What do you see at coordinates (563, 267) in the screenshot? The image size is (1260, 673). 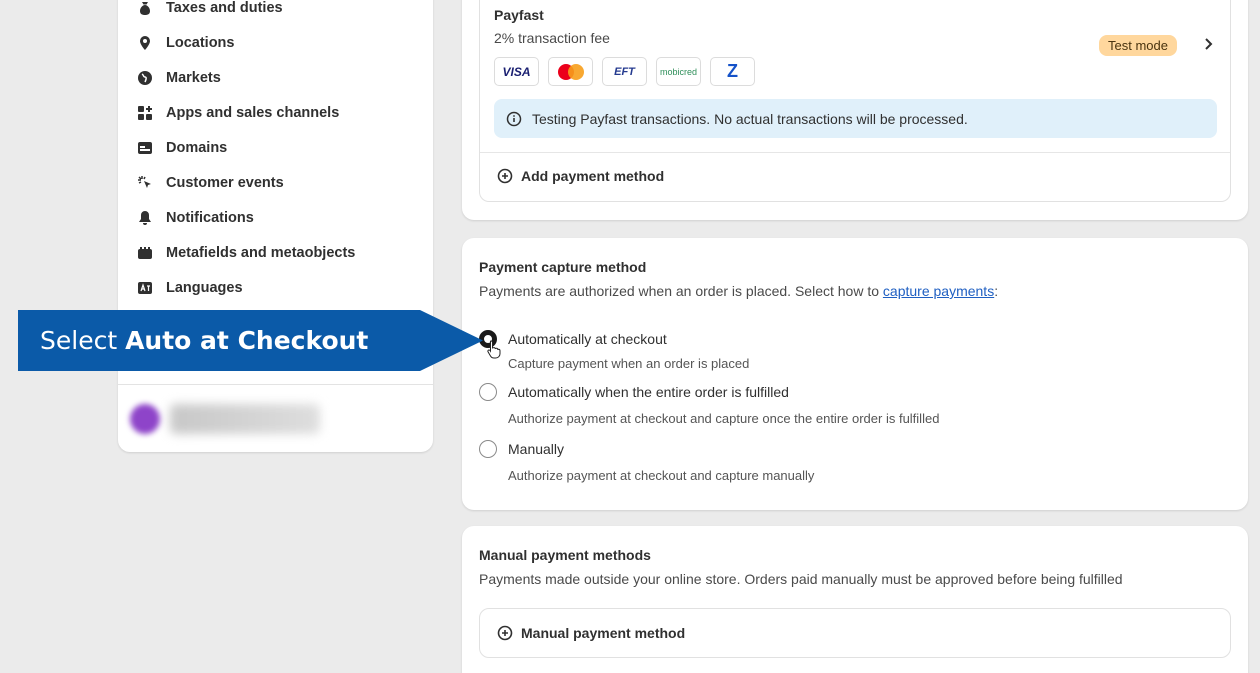 I see `section-title: Payment capture method` at bounding box center [563, 267].